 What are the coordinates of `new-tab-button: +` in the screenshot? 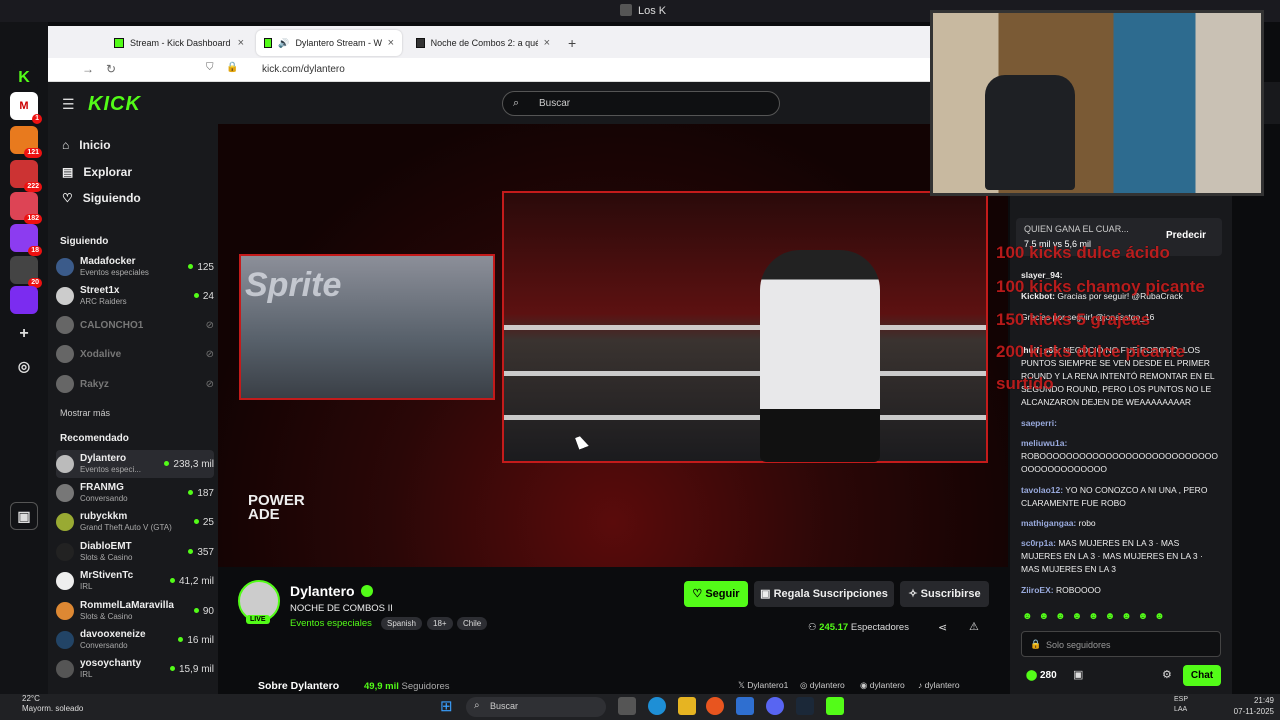 It's located at (571, 43).